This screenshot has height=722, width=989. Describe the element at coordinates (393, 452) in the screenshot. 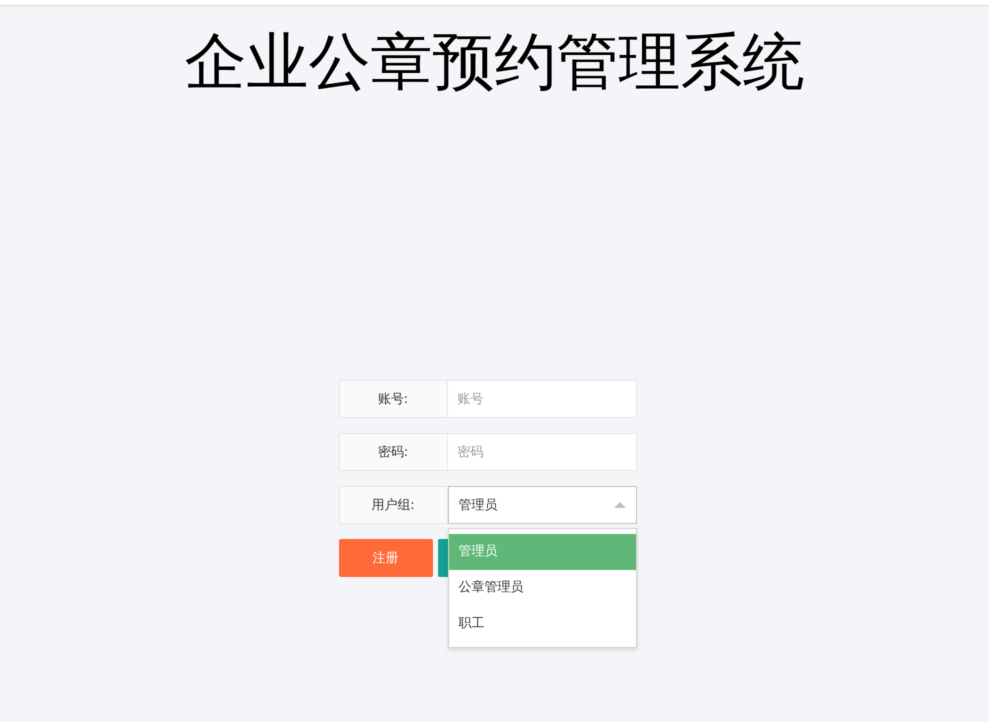

I see `field-label: 密码:` at that location.